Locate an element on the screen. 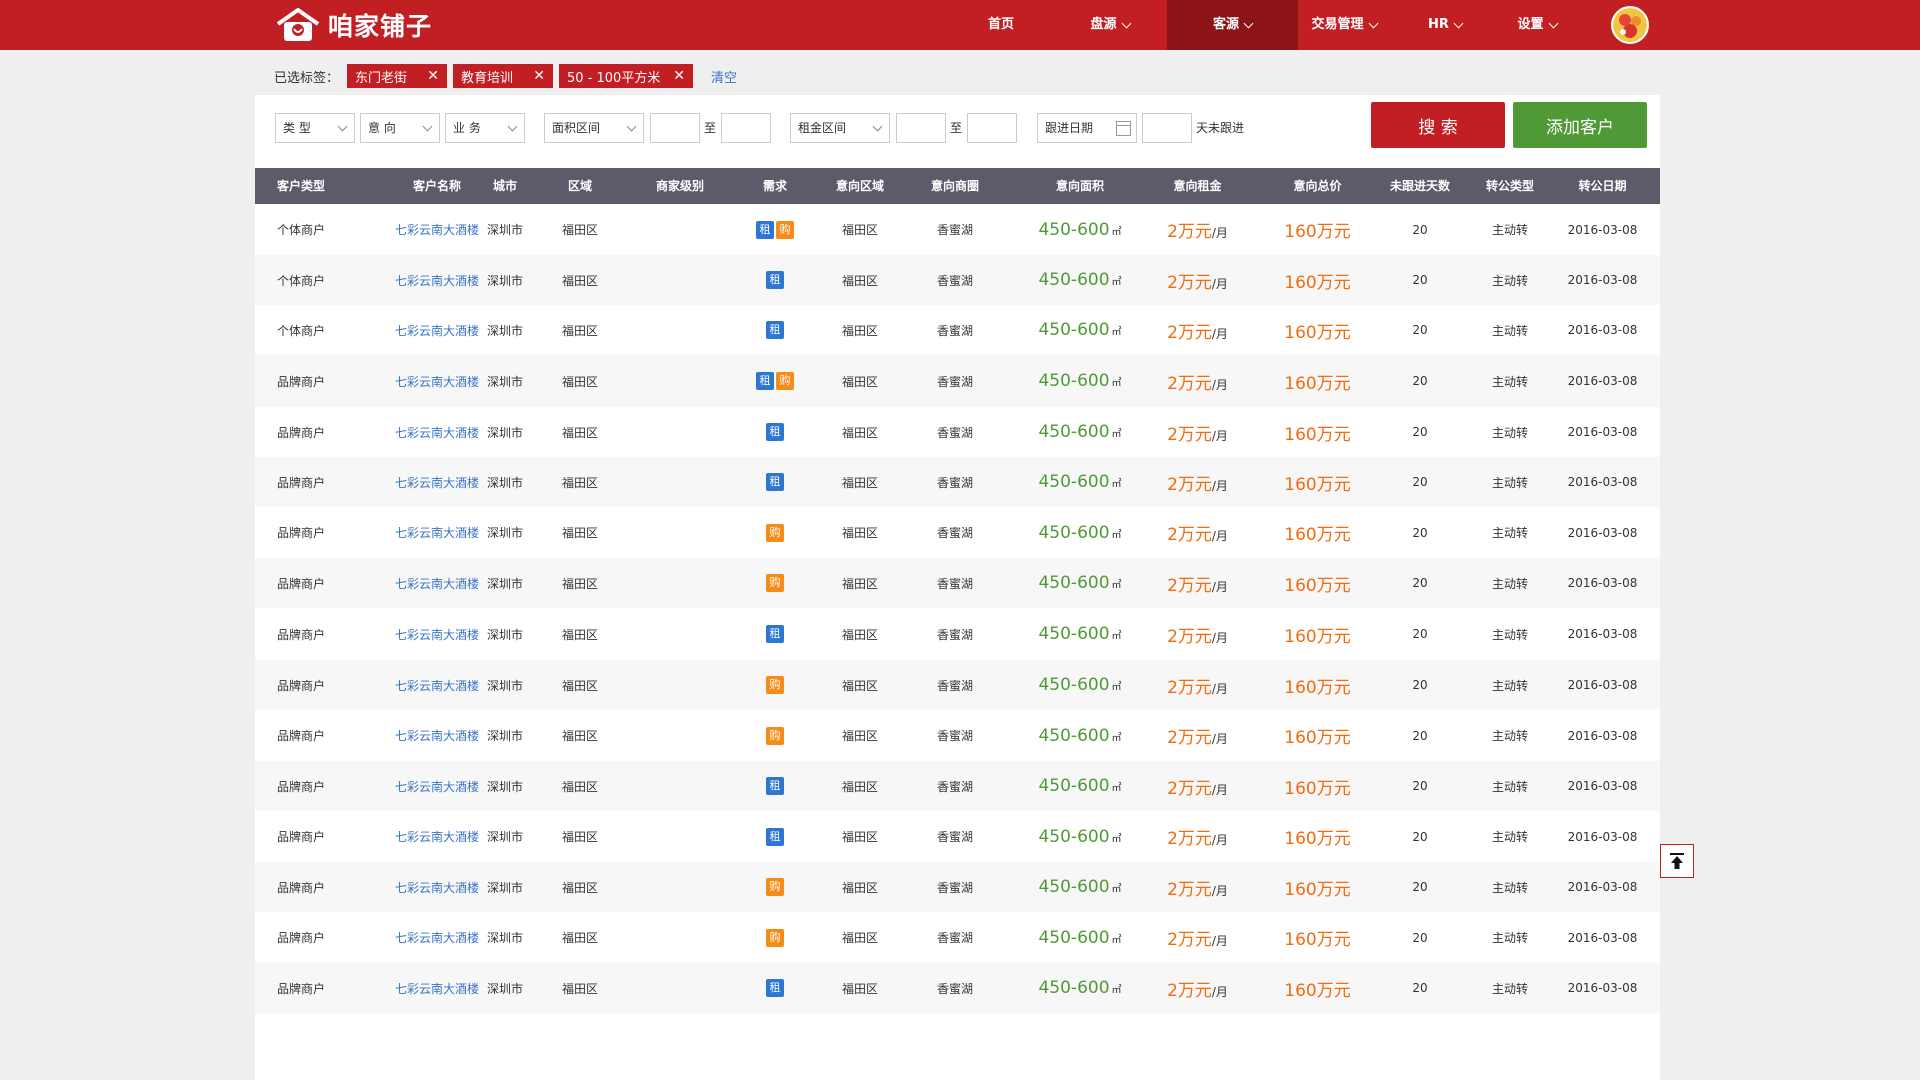  buy-badge: 购 is located at coordinates (775, 937).